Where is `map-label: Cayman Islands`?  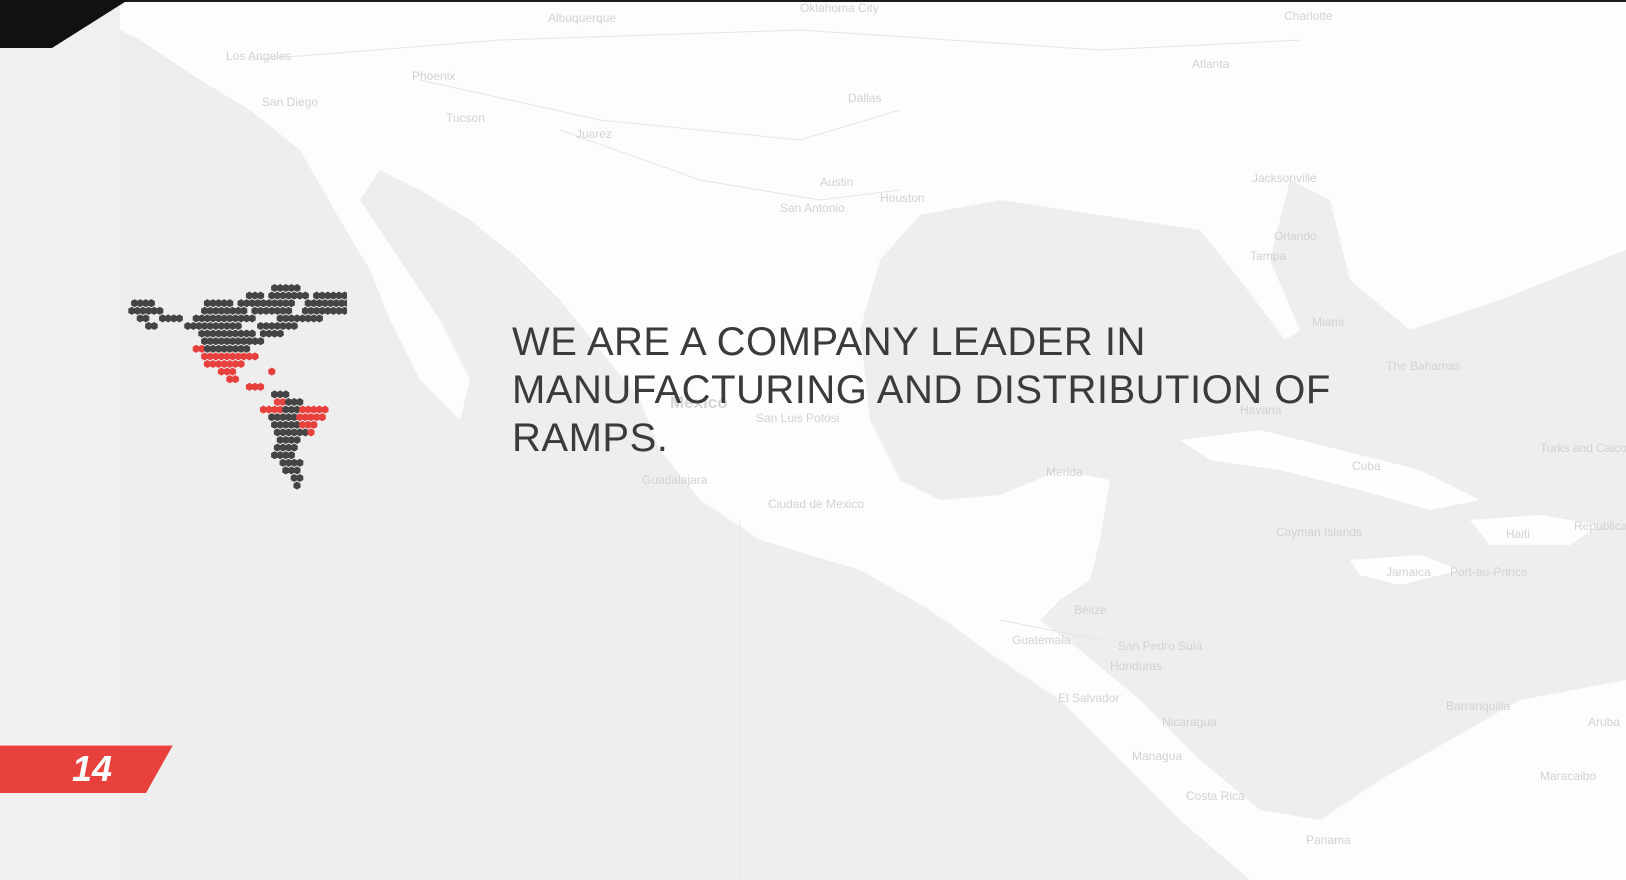 map-label: Cayman Islands is located at coordinates (1319, 532).